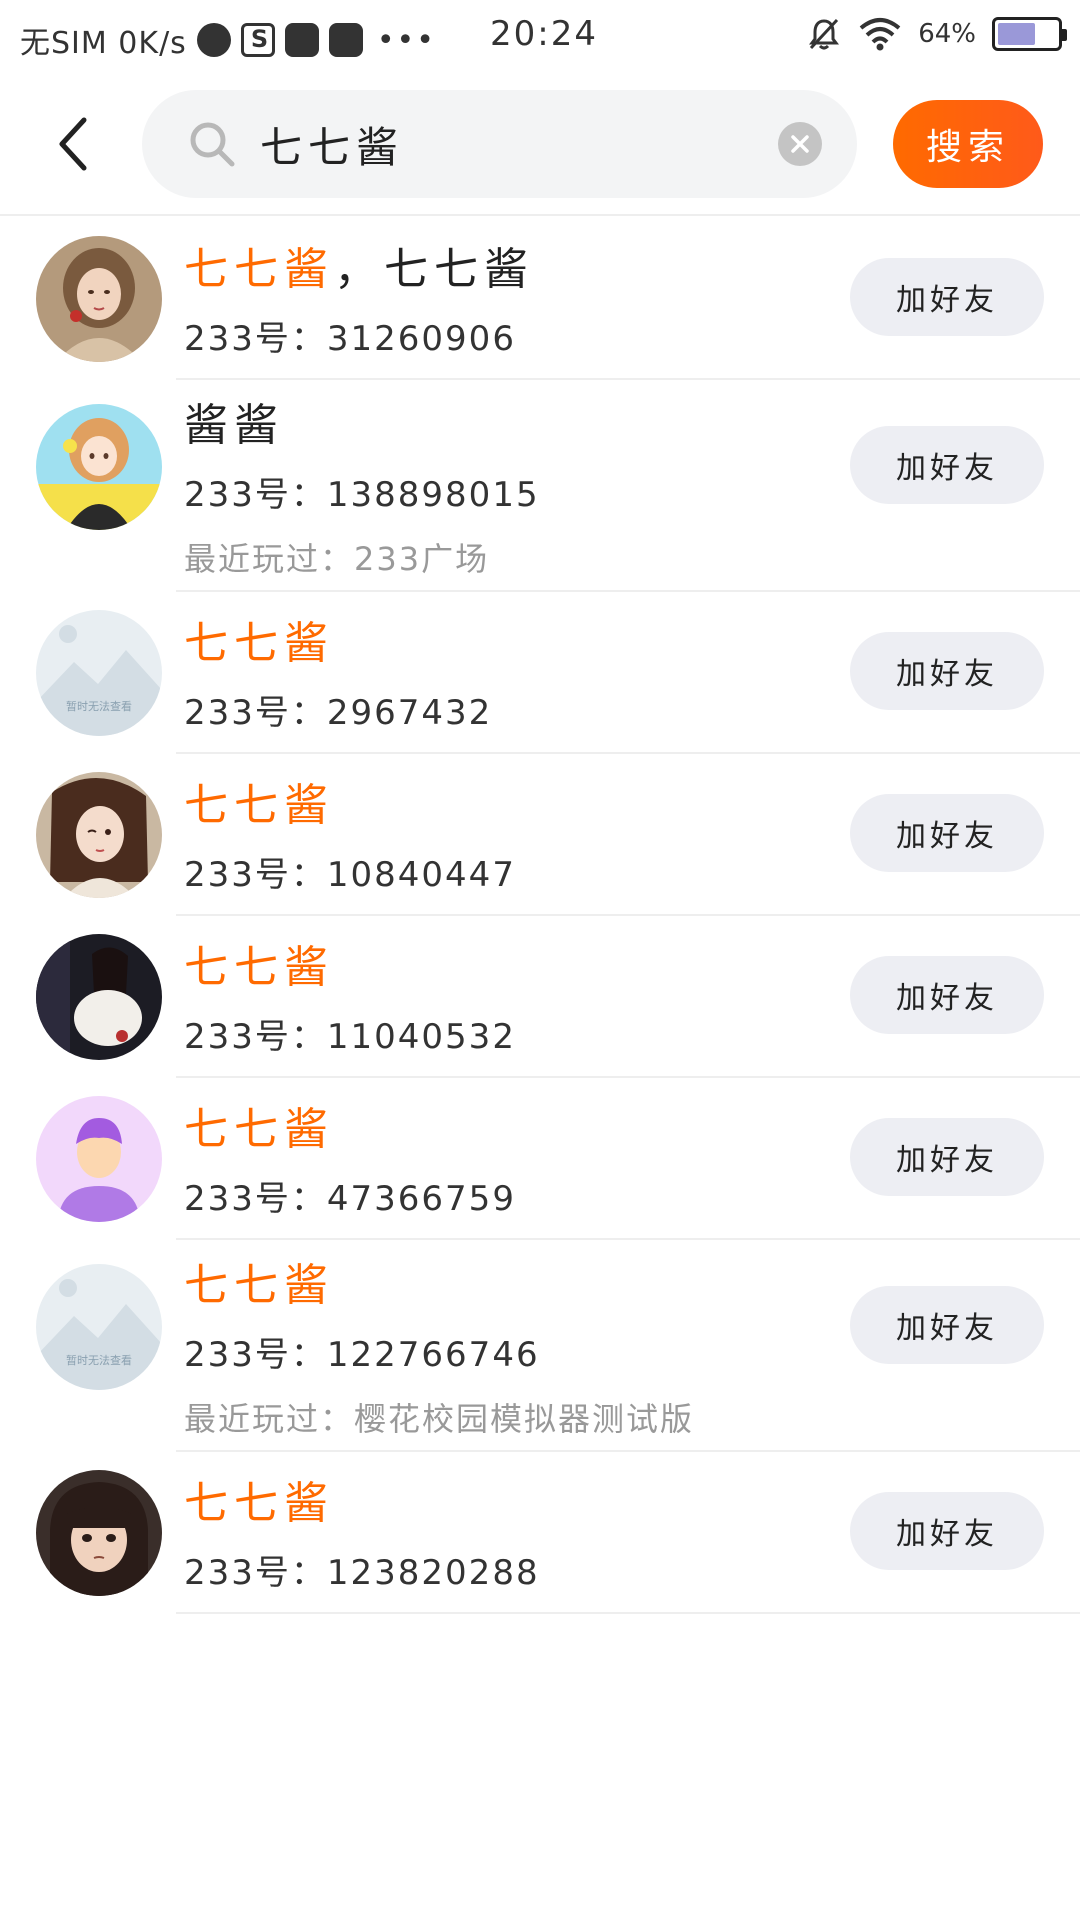 The height and width of the screenshot is (1920, 1080). I want to click on search-input, so click(520, 144).